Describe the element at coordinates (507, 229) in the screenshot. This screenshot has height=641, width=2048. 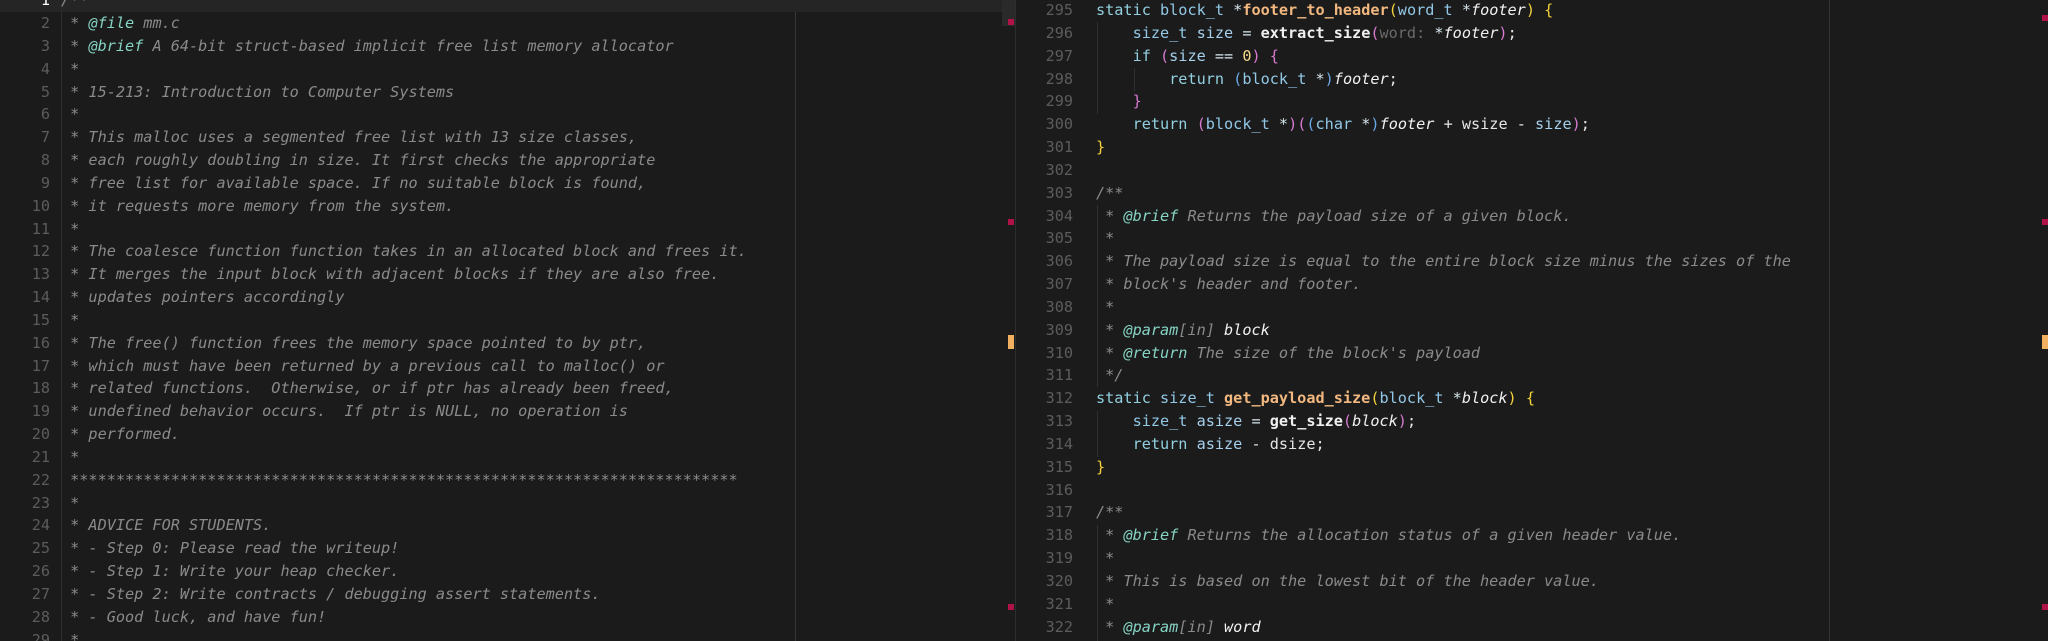
I see `code-line: 11 *` at that location.